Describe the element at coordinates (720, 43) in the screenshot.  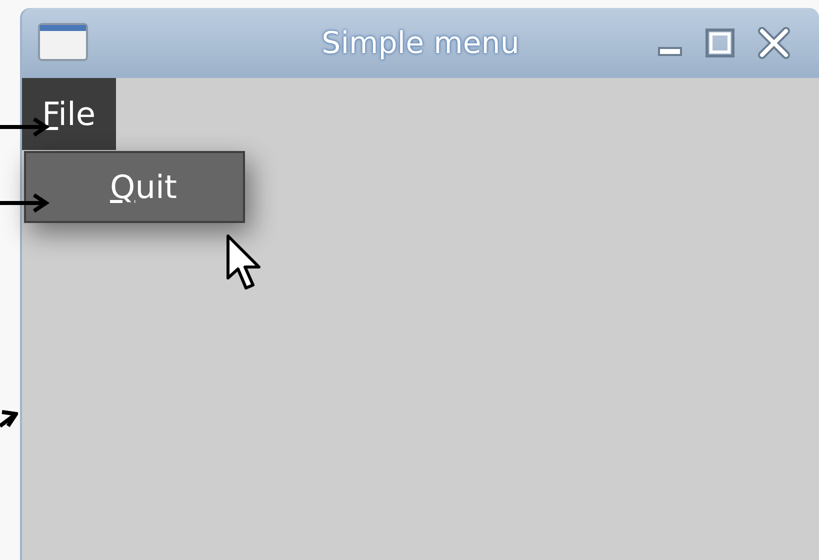
I see `maximize-icon` at that location.